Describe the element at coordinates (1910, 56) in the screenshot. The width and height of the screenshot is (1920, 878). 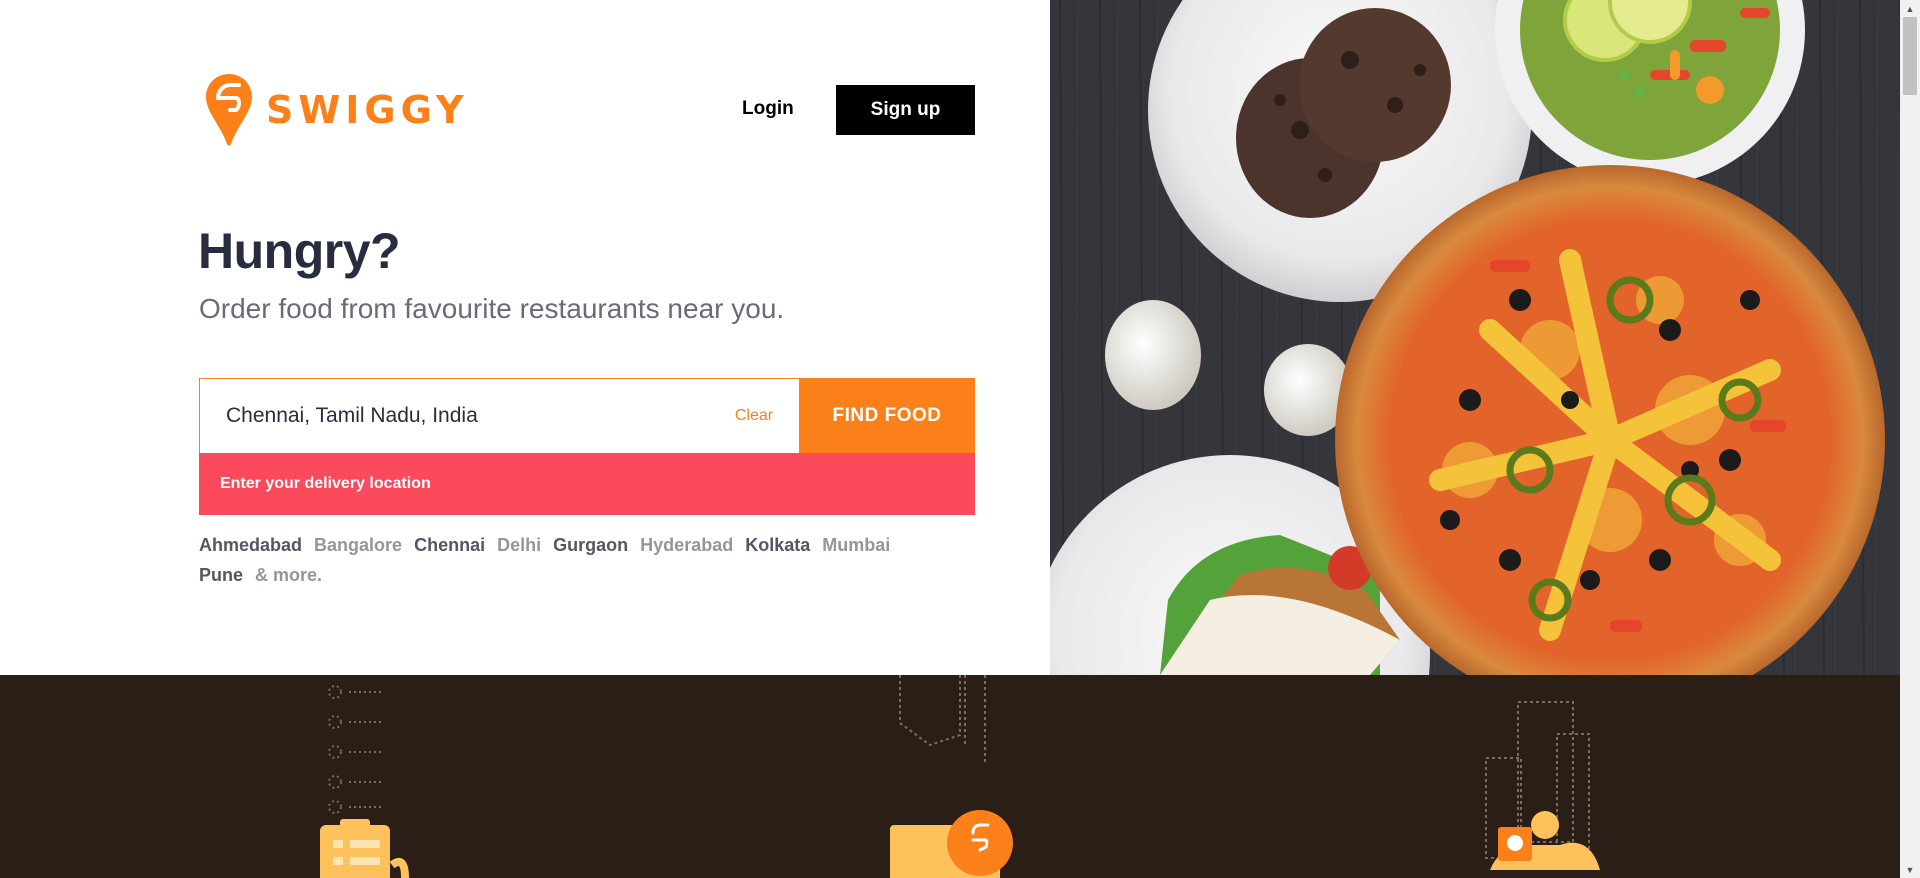
I see `scroll-thumb` at that location.